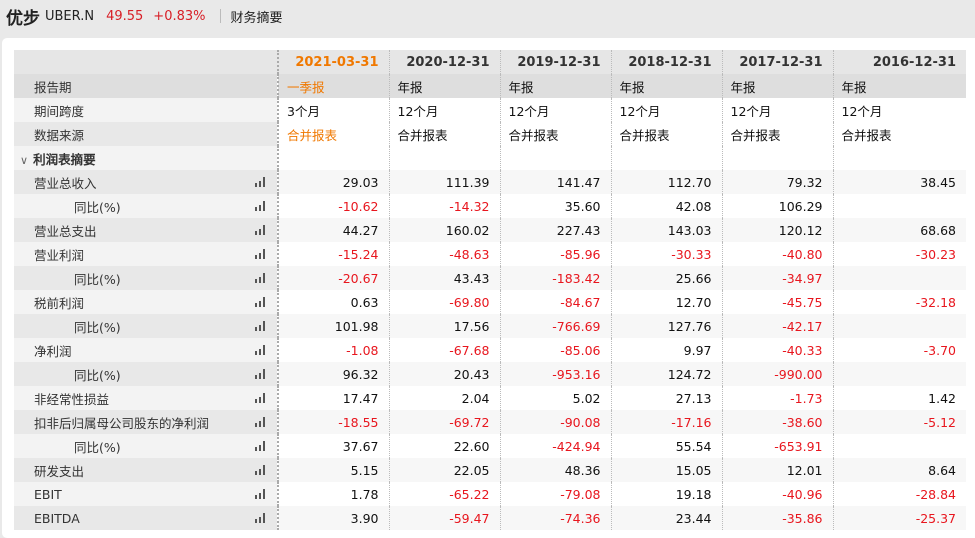  What do you see at coordinates (179, 16) in the screenshot?
I see `stock-change: +0.83%` at bounding box center [179, 16].